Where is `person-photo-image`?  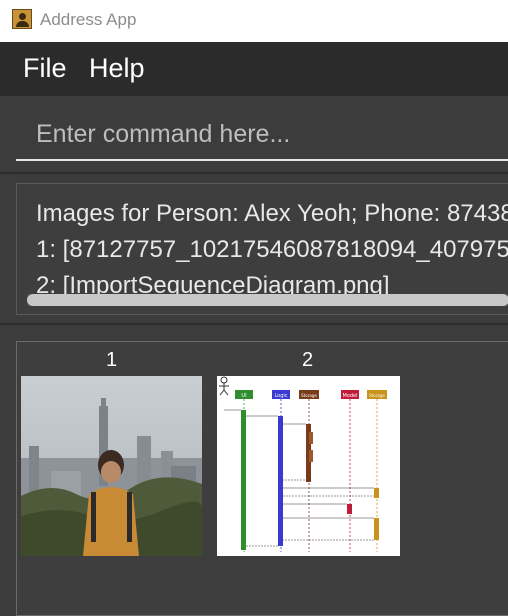
person-photo-image is located at coordinates (111, 466).